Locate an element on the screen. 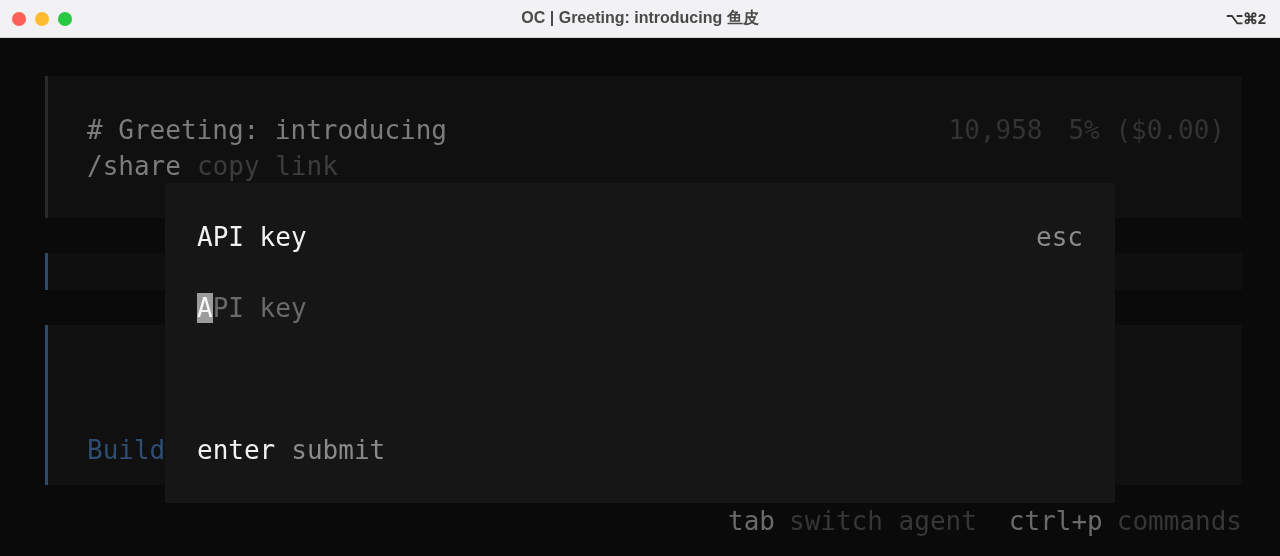 The width and height of the screenshot is (1280, 556). minimize-button is located at coordinates (42, 18).